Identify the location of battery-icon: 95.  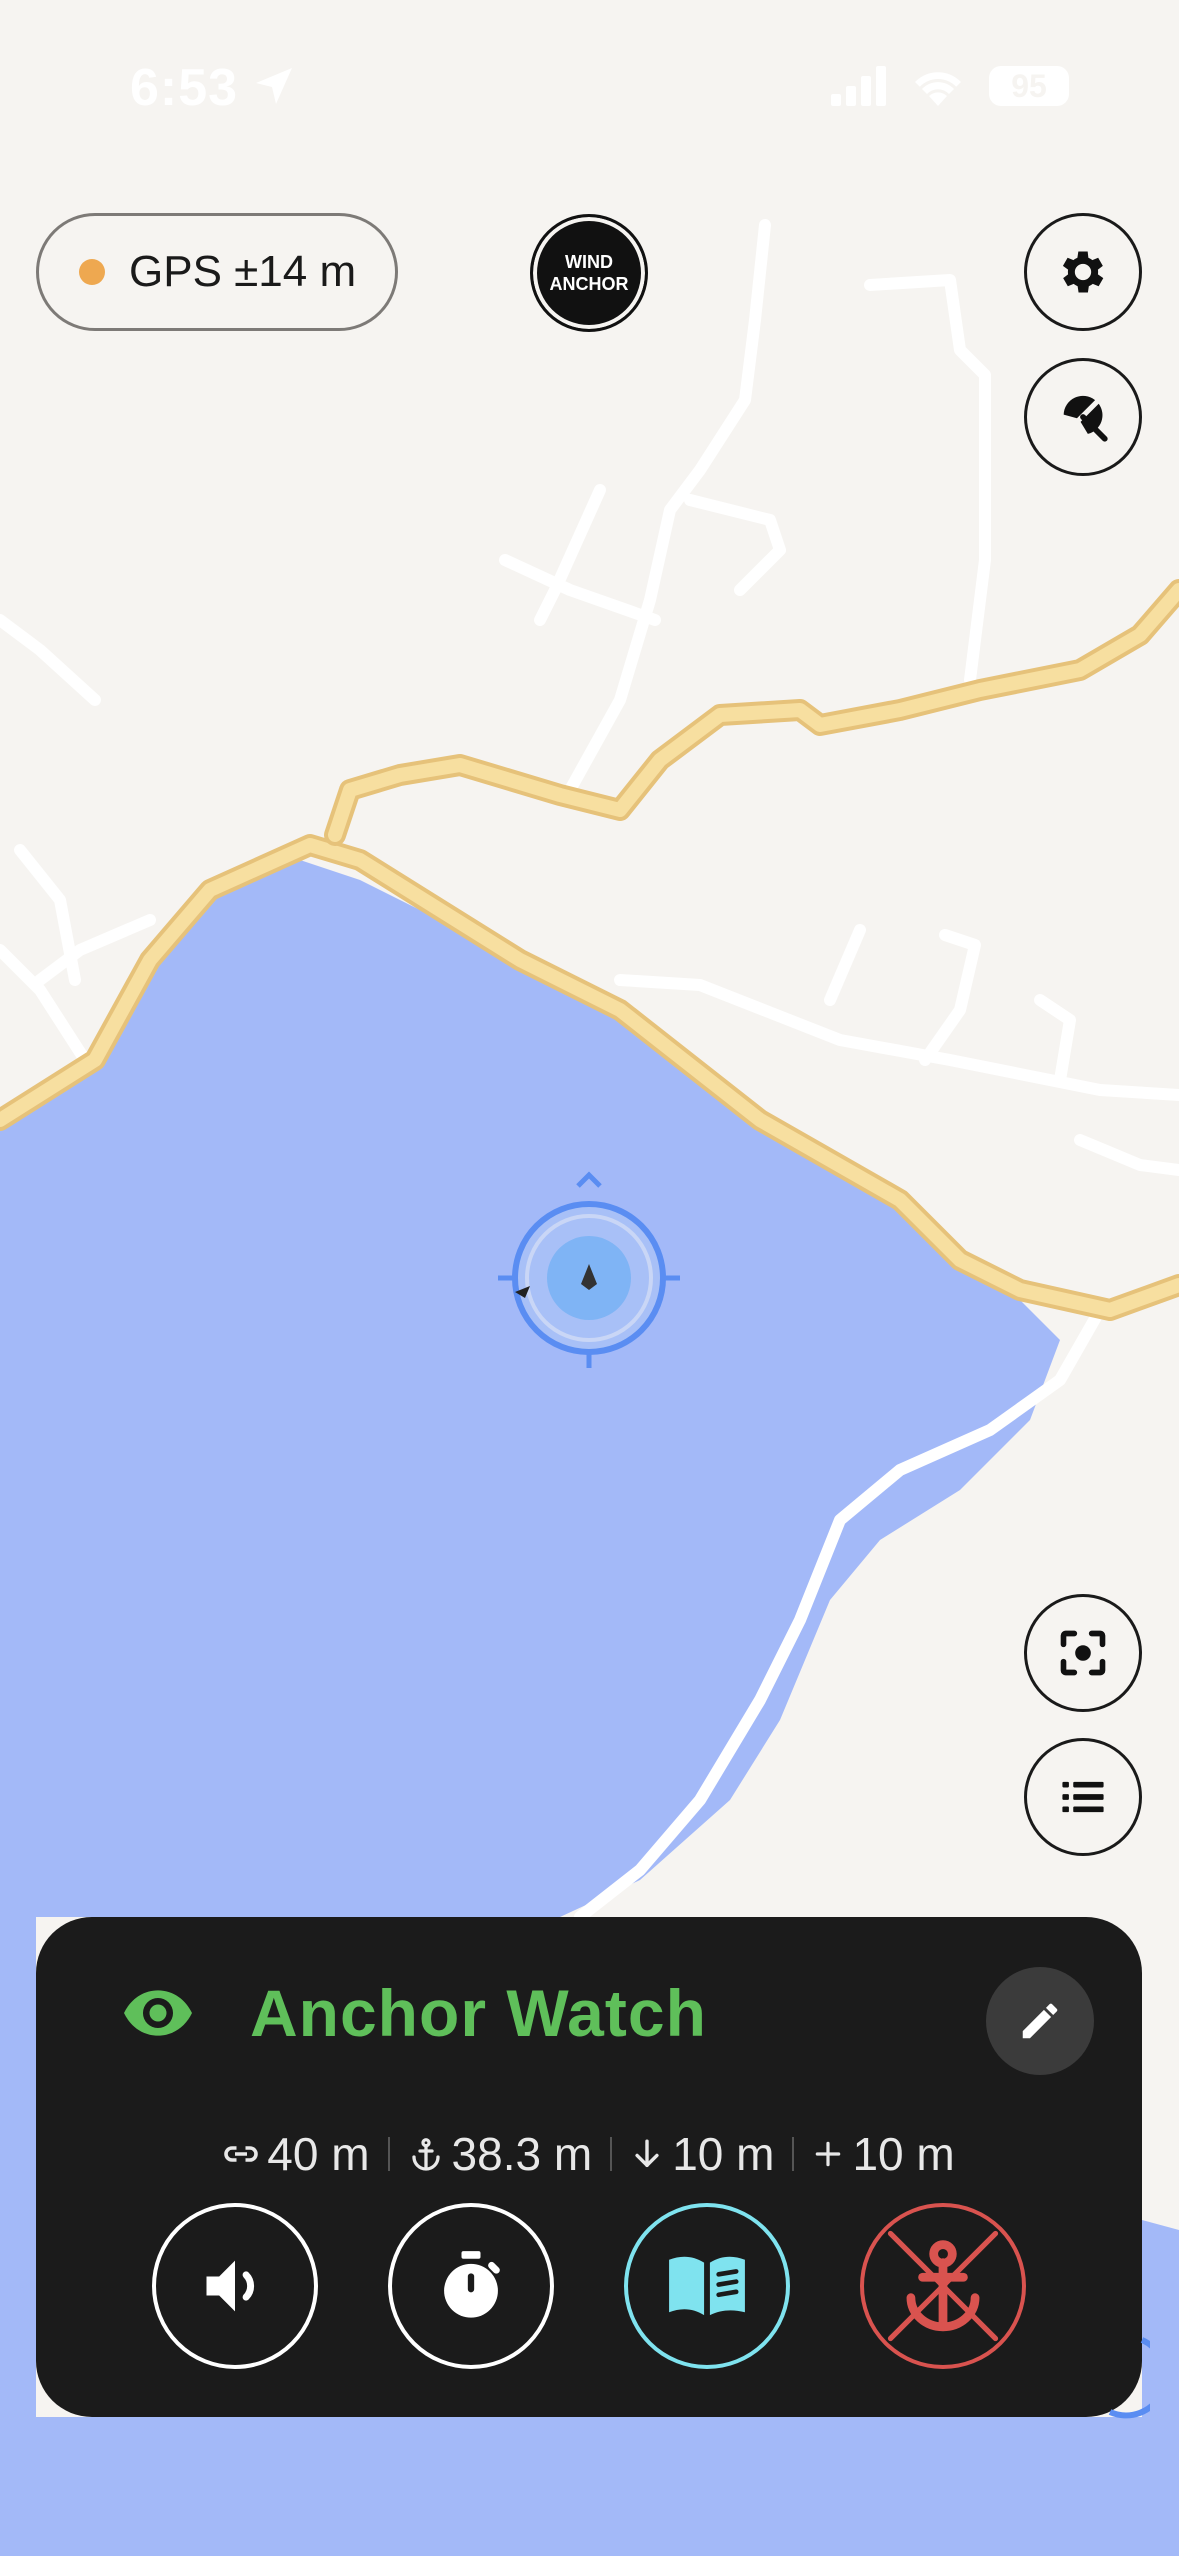
(1029, 86).